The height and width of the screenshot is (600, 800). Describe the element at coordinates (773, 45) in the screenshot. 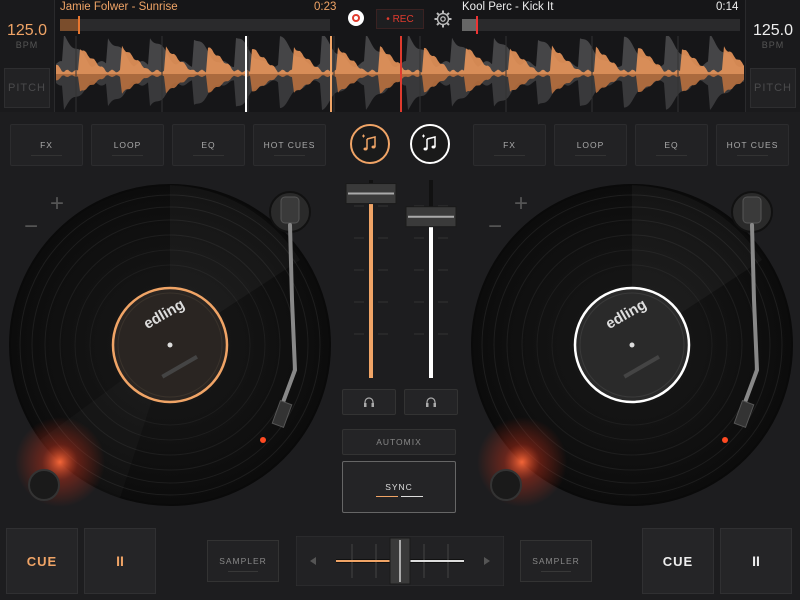

I see `deck-b-bpm-unit: BPM` at that location.